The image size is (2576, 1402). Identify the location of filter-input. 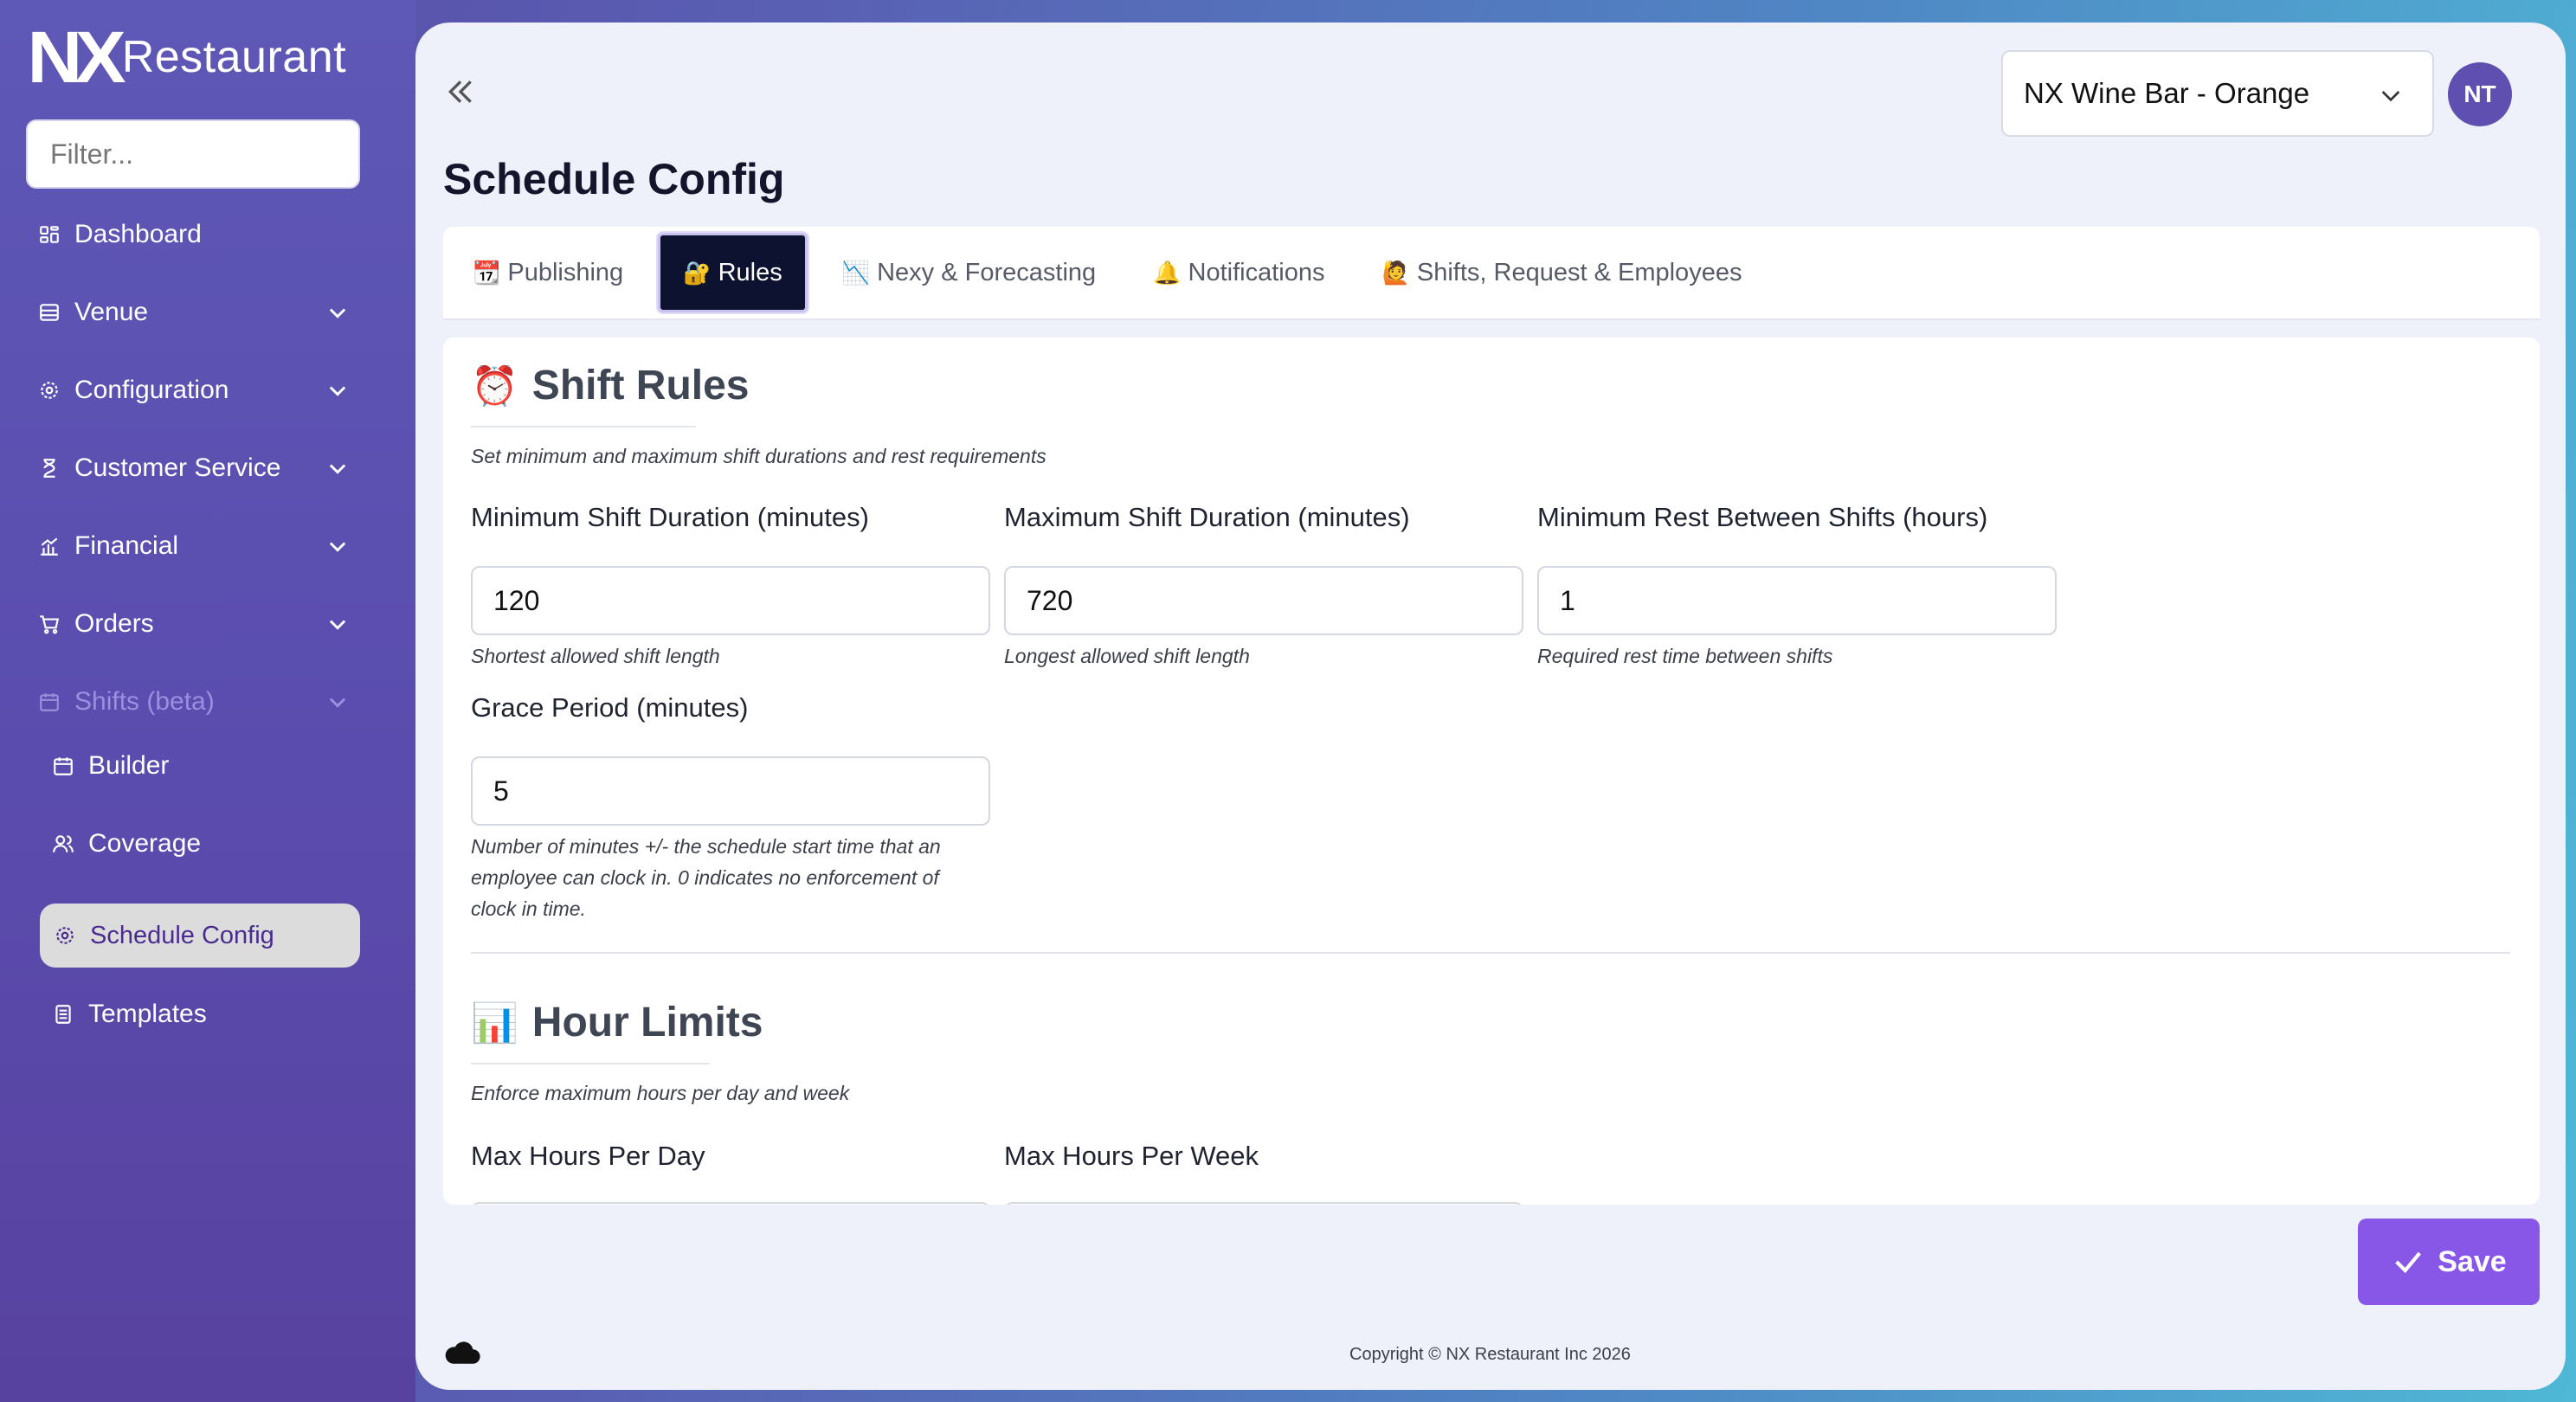
(193, 154).